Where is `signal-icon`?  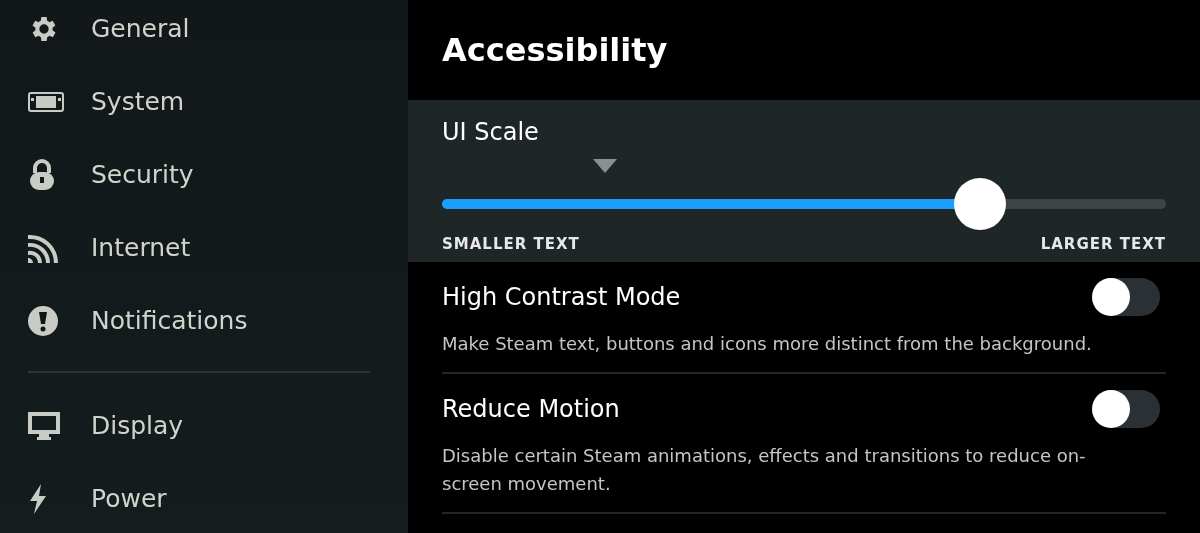 signal-icon is located at coordinates (44, 247).